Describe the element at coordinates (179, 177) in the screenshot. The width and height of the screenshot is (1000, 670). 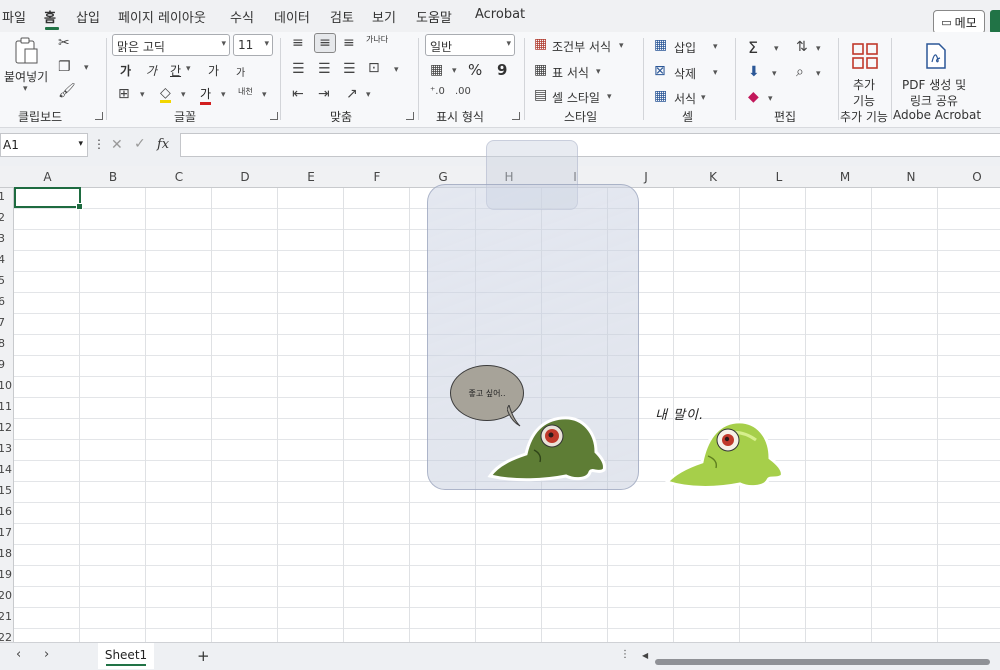
I see `column-header: C` at that location.